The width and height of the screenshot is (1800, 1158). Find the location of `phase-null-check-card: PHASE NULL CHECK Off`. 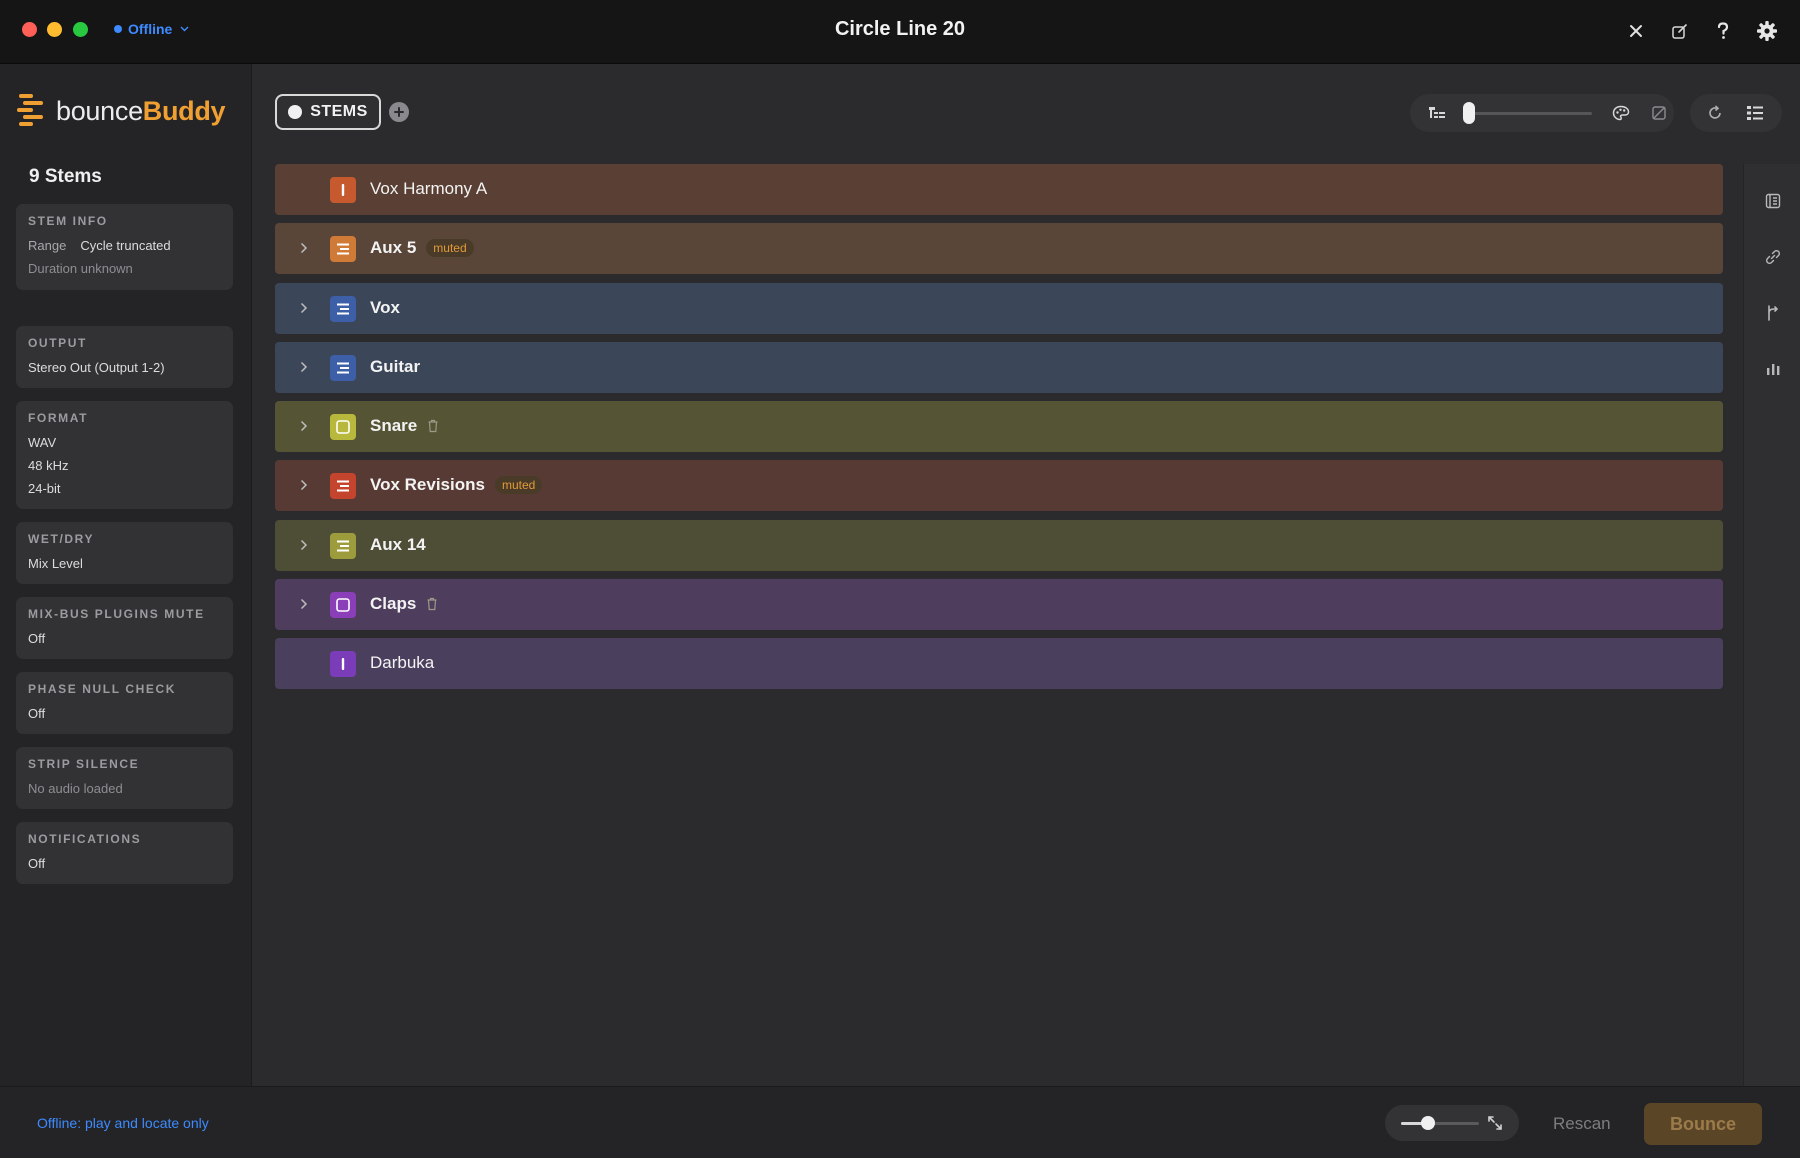

phase-null-check-card: PHASE NULL CHECK Off is located at coordinates (124, 703).